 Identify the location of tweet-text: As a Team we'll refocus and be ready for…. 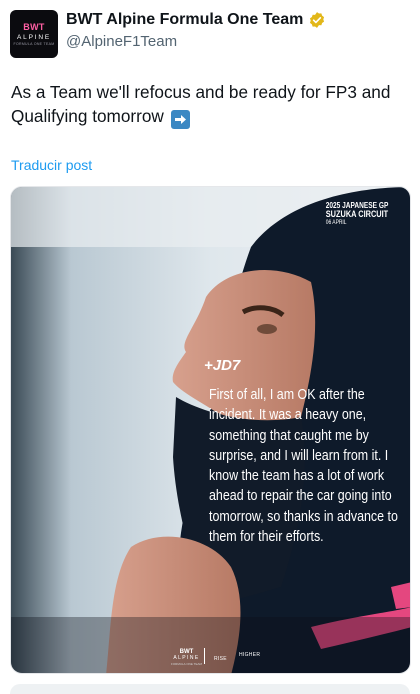
(213, 104).